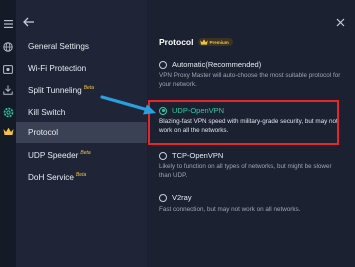 The height and width of the screenshot is (267, 355). What do you see at coordinates (128, 105) in the screenshot?
I see `annotation-arrow-icon` at bounding box center [128, 105].